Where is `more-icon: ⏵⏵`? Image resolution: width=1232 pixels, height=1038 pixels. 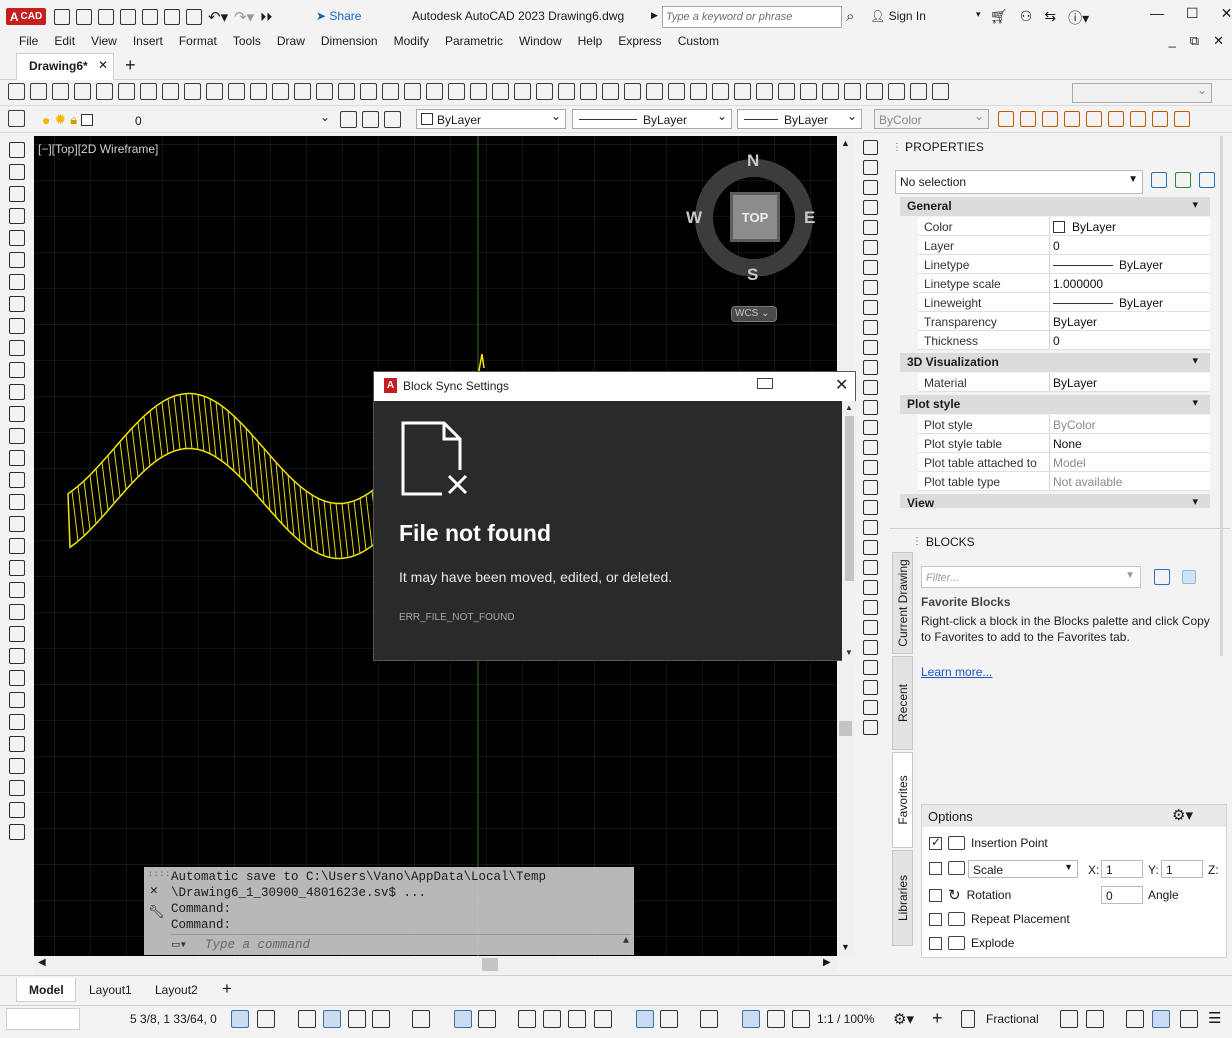
more-icon: ⏵⏵ is located at coordinates (266, 17).